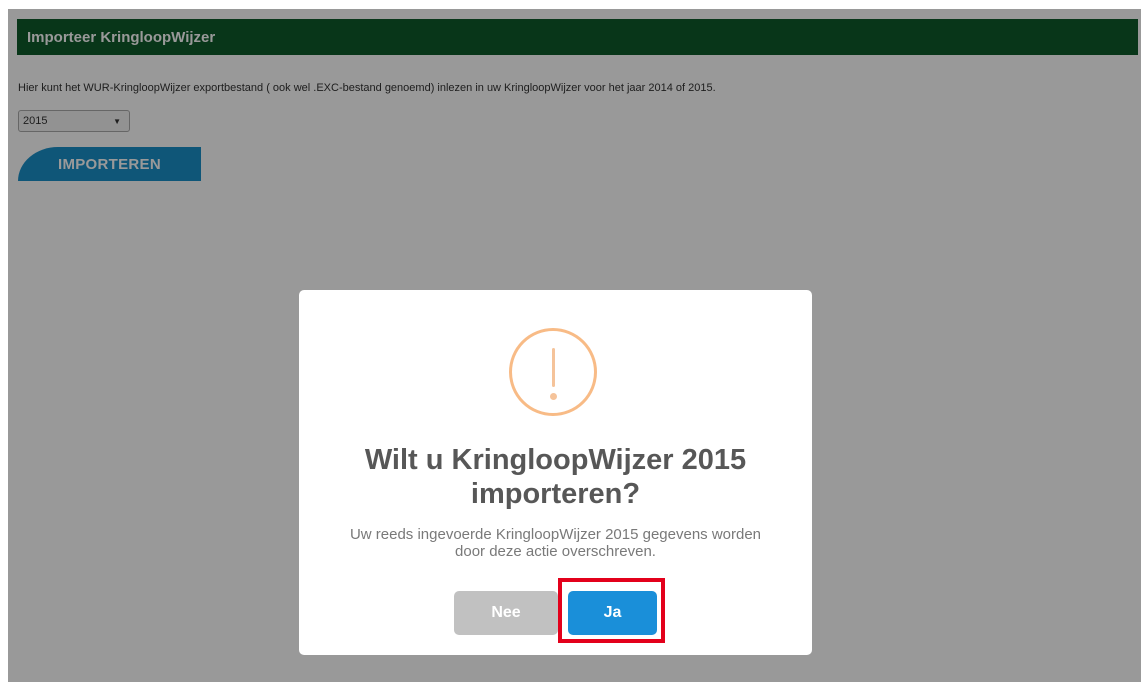  Describe the element at coordinates (555, 477) in the screenshot. I see `dialog-title: Wilt u KringloopWijzer 2015 importeren?` at that location.